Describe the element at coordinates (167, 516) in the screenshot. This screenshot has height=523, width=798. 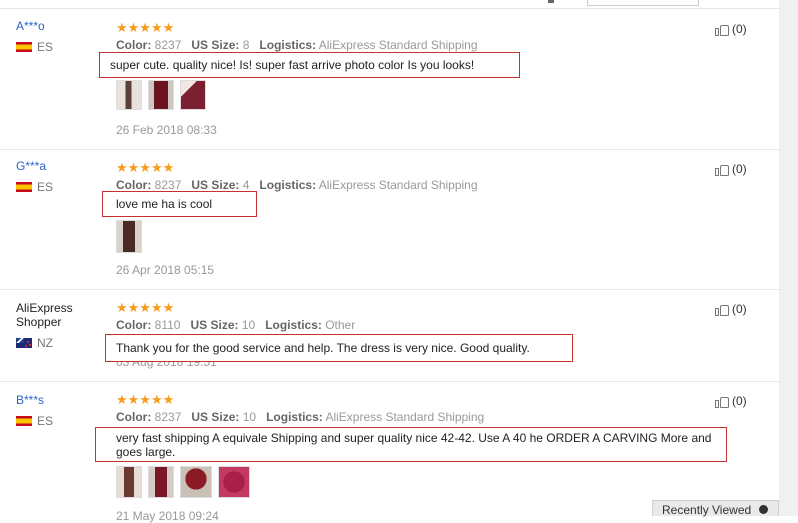
I see `review-date: 21 May 2018 09:24` at that location.